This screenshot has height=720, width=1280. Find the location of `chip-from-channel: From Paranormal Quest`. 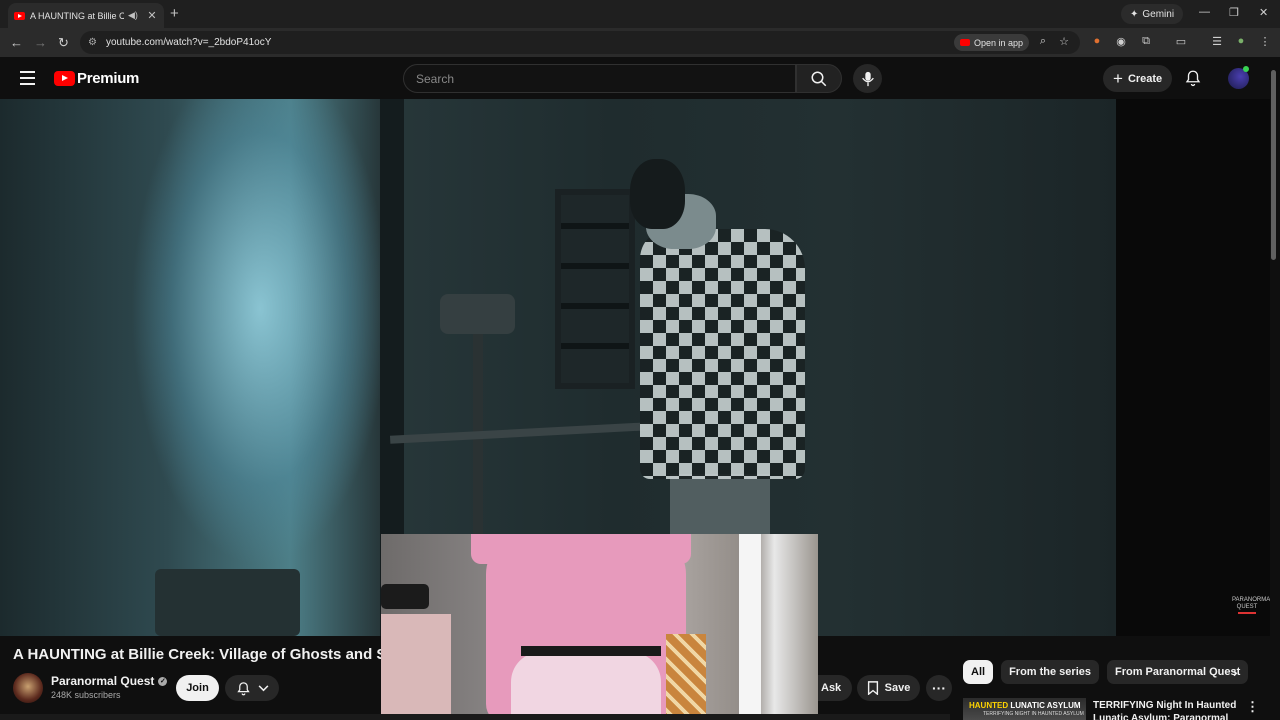

chip-from-channel: From Paranormal Quest is located at coordinates (1177, 672).